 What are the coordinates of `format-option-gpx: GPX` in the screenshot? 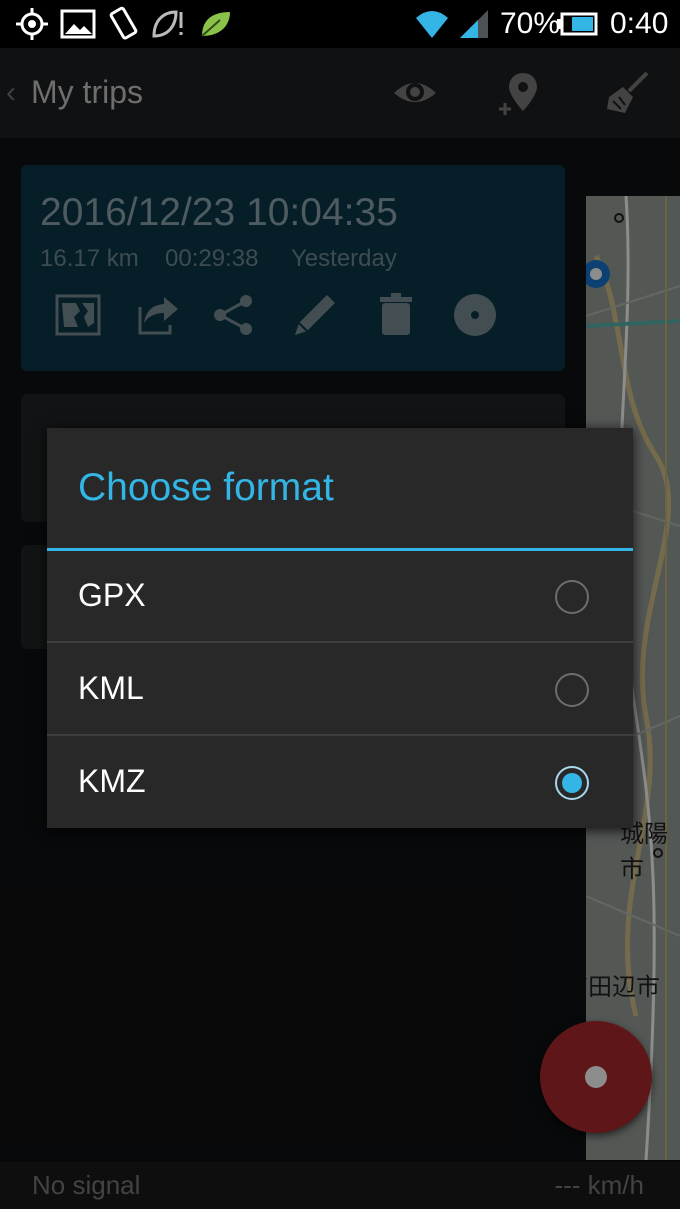 It's located at (340, 597).